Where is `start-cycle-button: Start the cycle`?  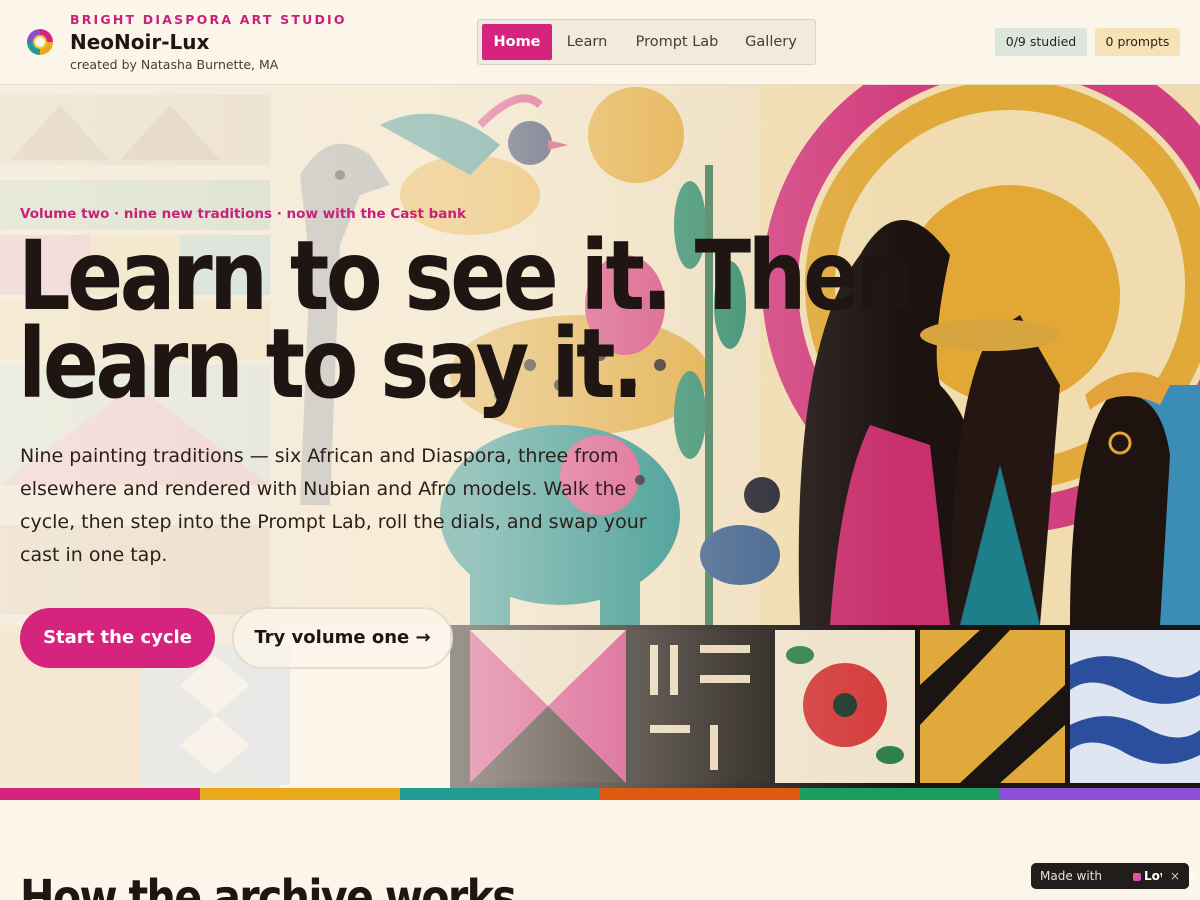 start-cycle-button: Start the cycle is located at coordinates (117, 638).